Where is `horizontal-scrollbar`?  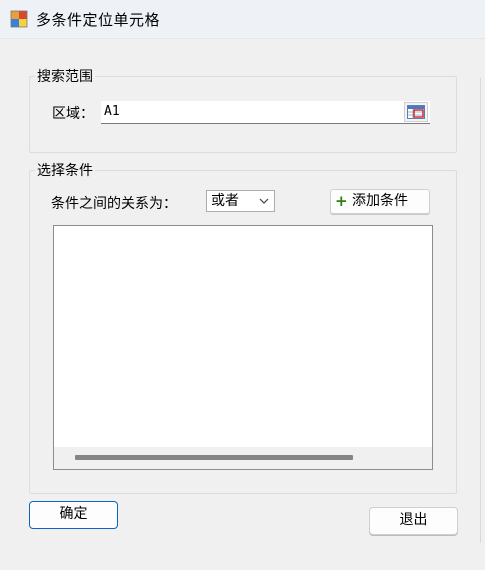 horizontal-scrollbar is located at coordinates (243, 458).